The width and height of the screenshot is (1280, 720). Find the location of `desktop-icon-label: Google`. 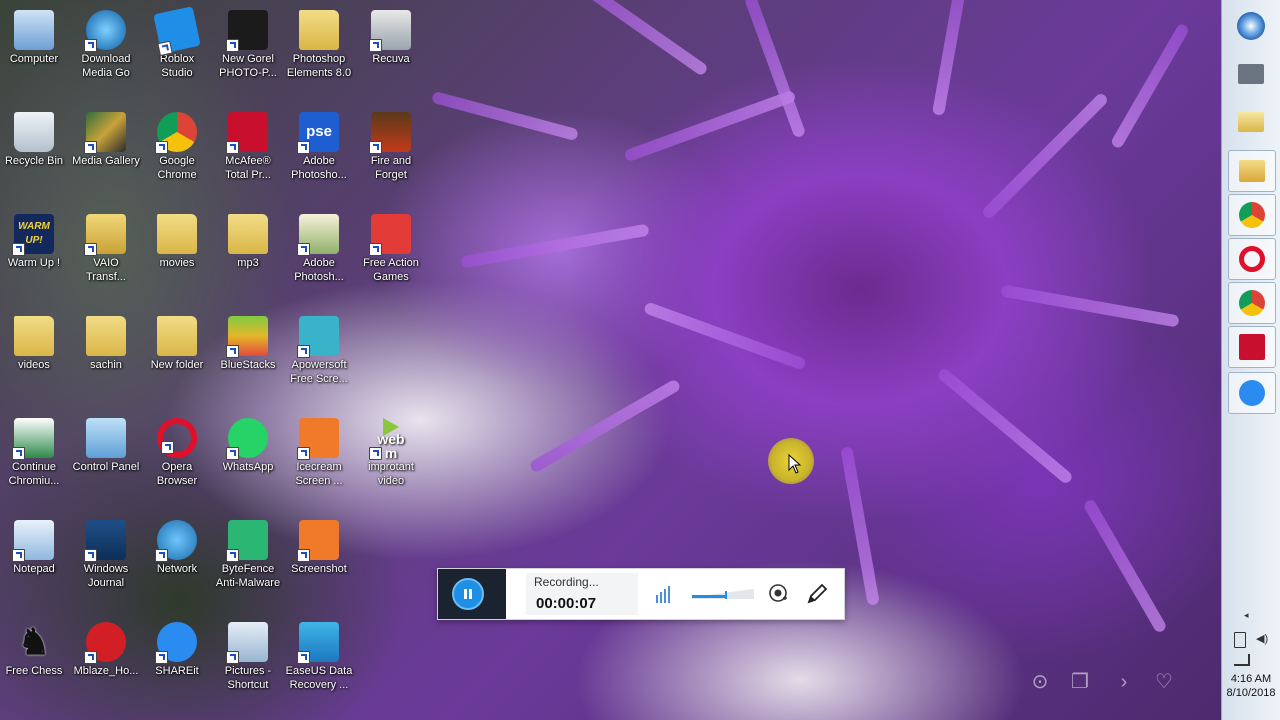

desktop-icon-label: Google is located at coordinates (177, 161).